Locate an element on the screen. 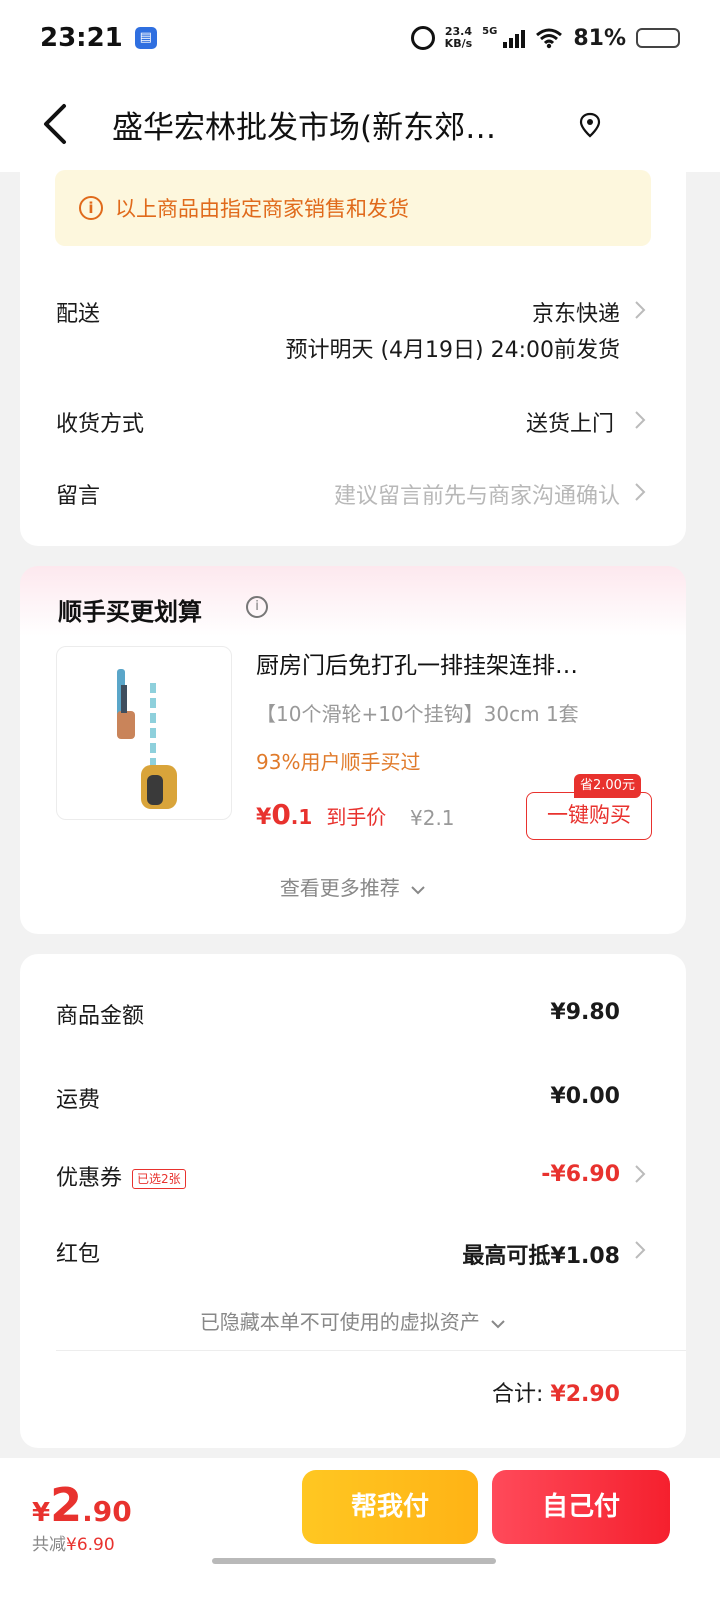 The width and height of the screenshot is (720, 1600). bottle-brush-image is located at coordinates (147, 739).